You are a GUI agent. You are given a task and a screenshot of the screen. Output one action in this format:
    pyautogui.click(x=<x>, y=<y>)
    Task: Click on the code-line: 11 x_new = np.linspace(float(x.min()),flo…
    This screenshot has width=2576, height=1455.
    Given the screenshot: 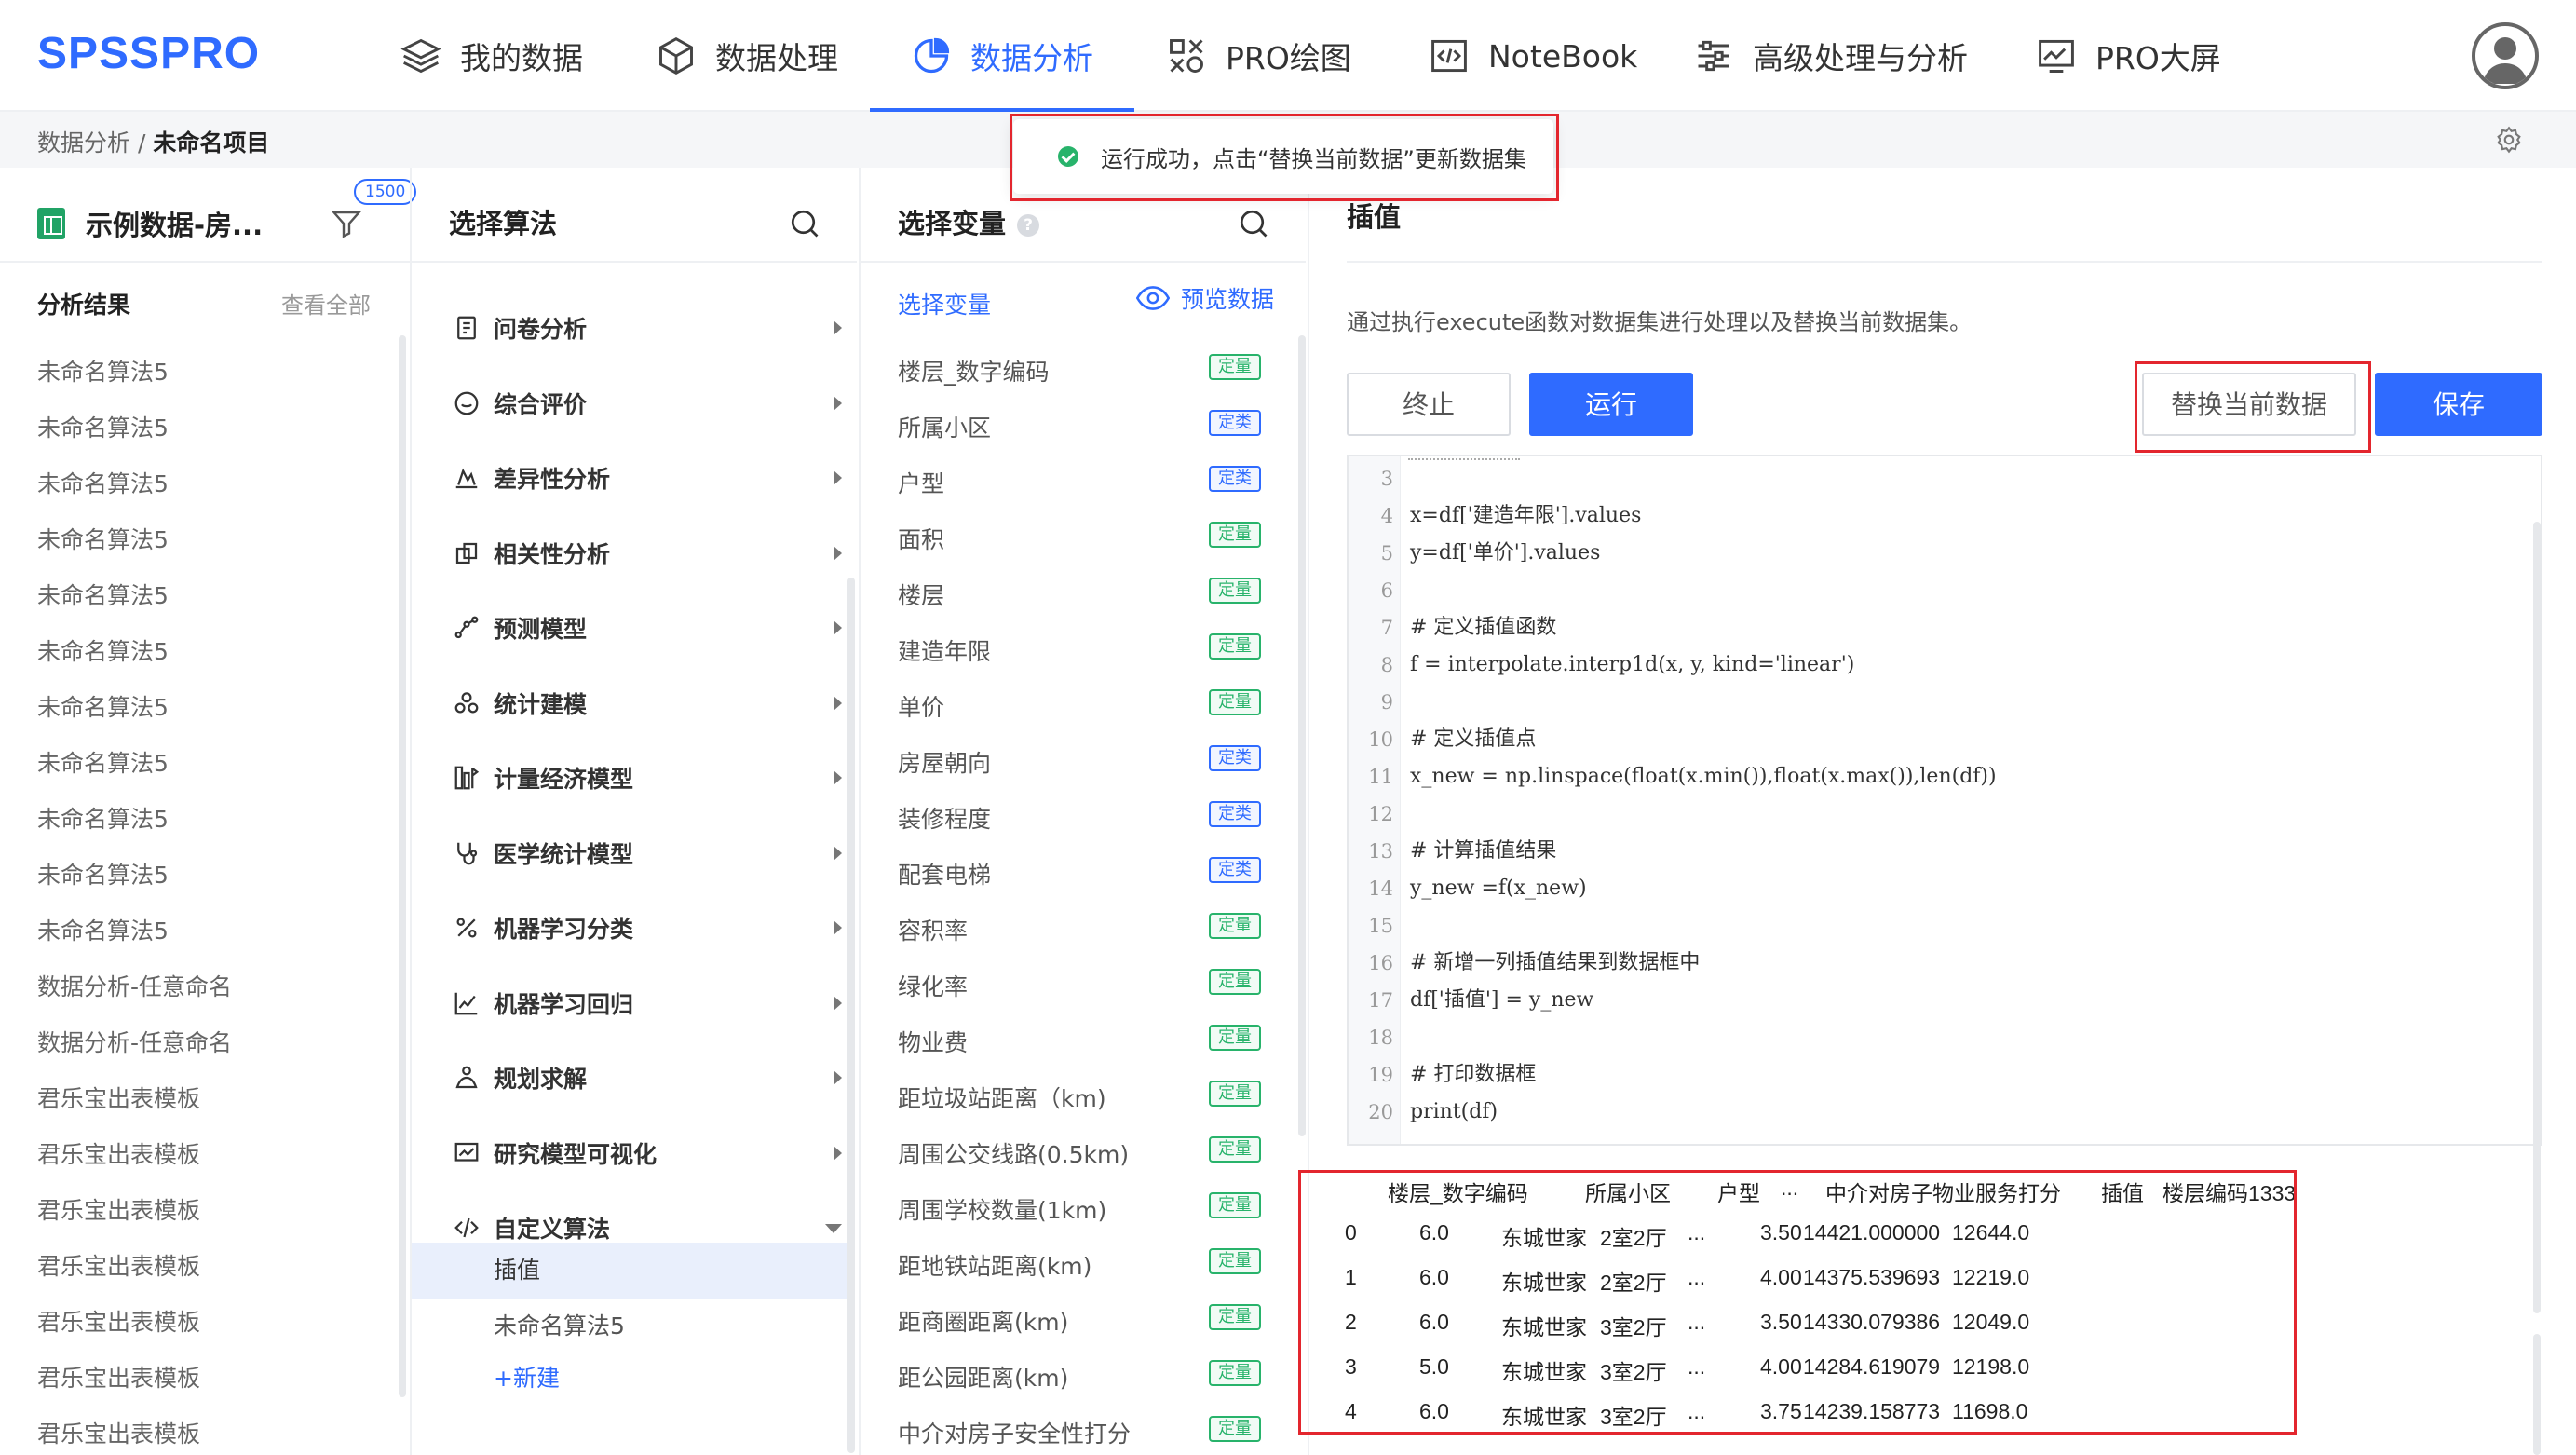 What is the action you would take?
    pyautogui.click(x=1926, y=776)
    